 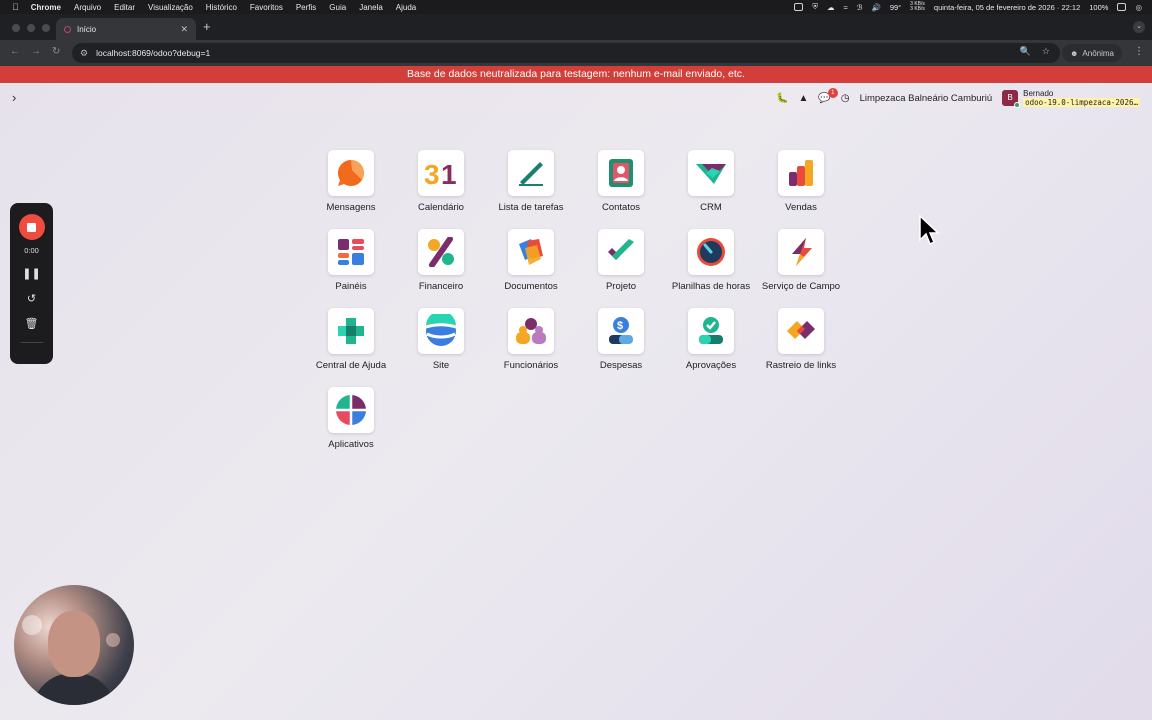 I want to click on stop-recording-button, so click(x=31, y=227).